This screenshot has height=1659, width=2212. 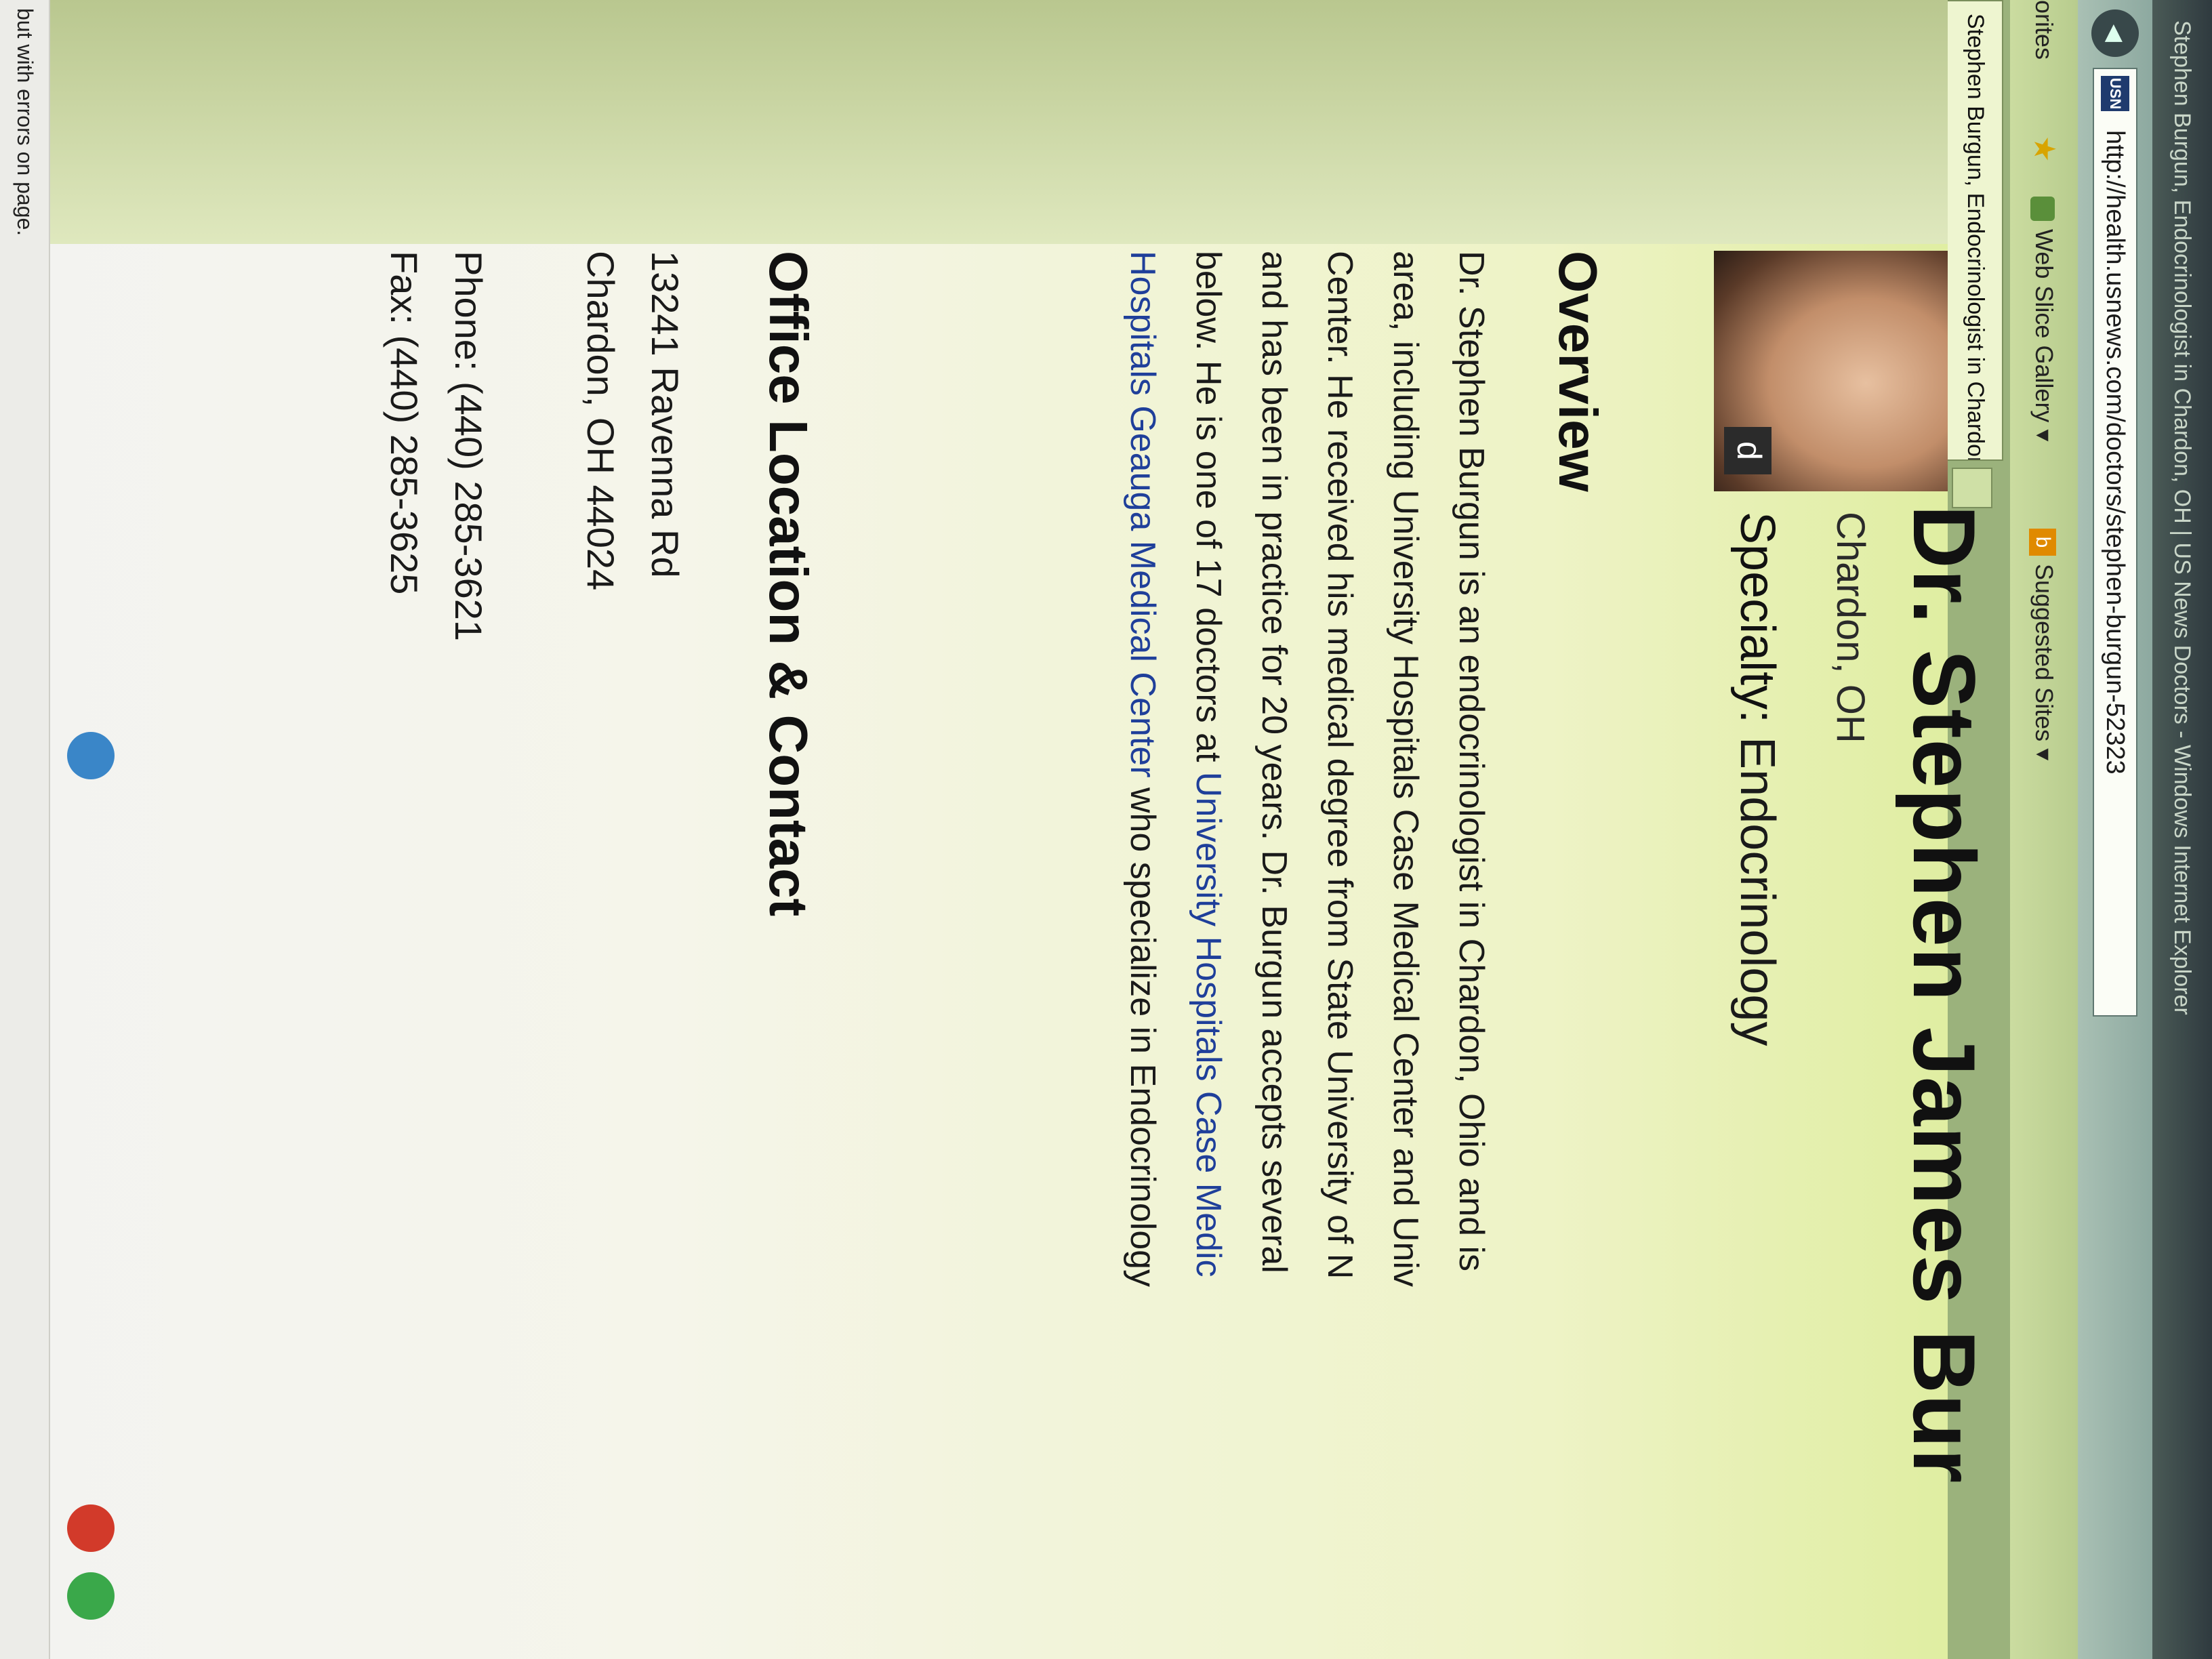 I want to click on add-favorite-star-icon: ★, so click(x=2044, y=149).